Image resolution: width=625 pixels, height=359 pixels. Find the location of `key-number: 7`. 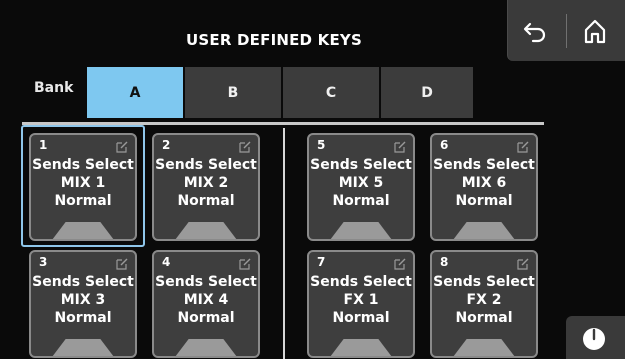

key-number: 7 is located at coordinates (321, 262).